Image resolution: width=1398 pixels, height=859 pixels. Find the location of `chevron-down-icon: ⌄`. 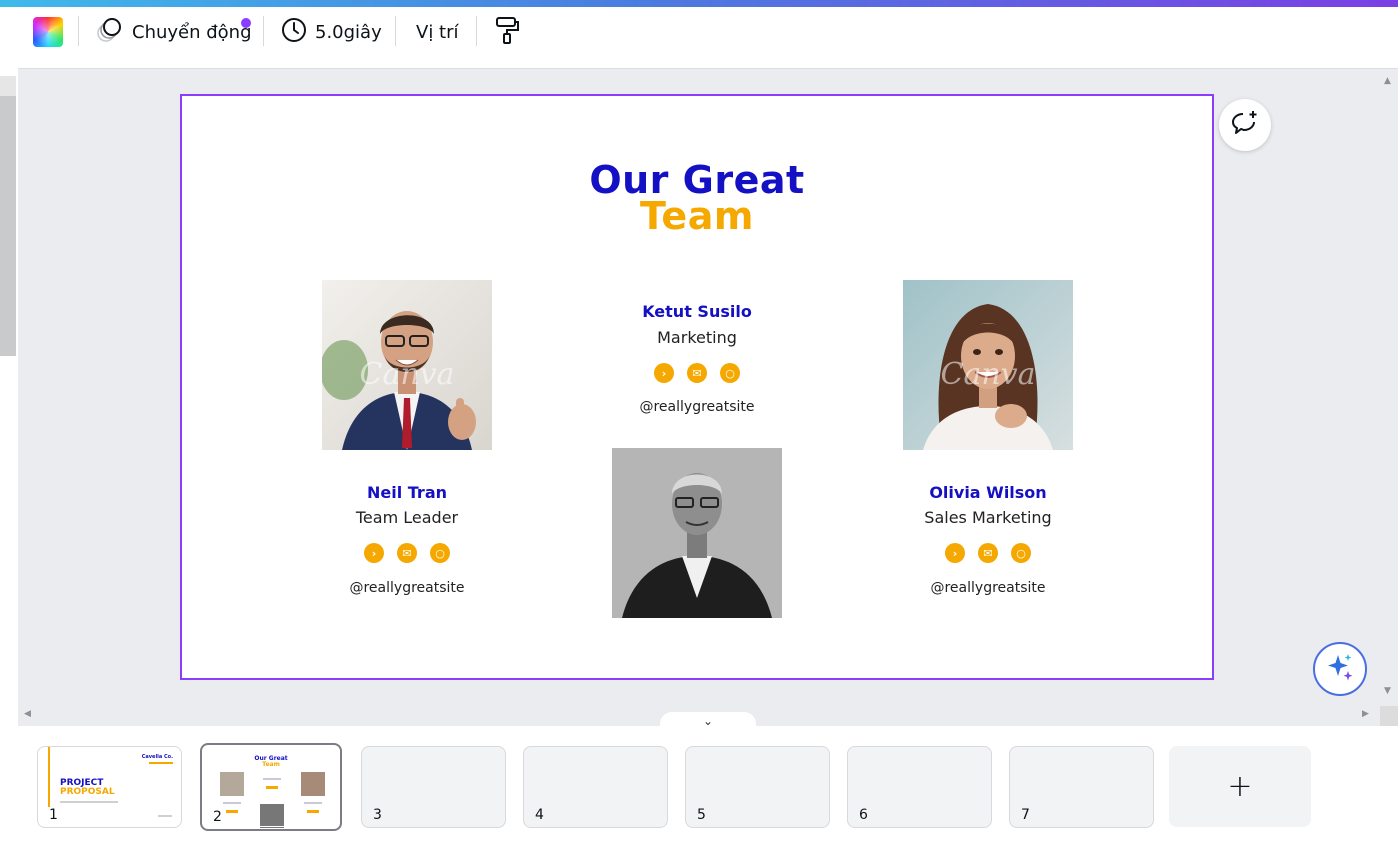

chevron-down-icon: ⌄ is located at coordinates (708, 721).